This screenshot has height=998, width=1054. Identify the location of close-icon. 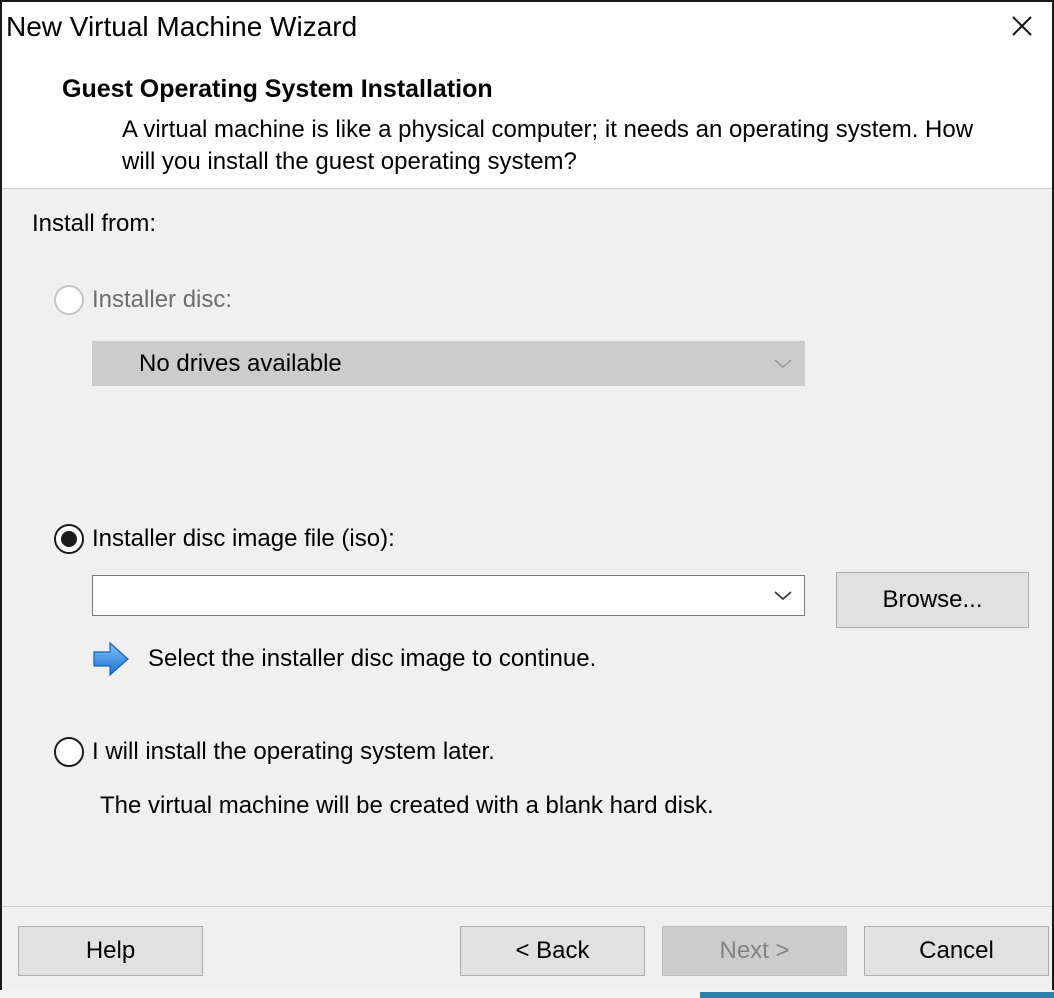
(1022, 26).